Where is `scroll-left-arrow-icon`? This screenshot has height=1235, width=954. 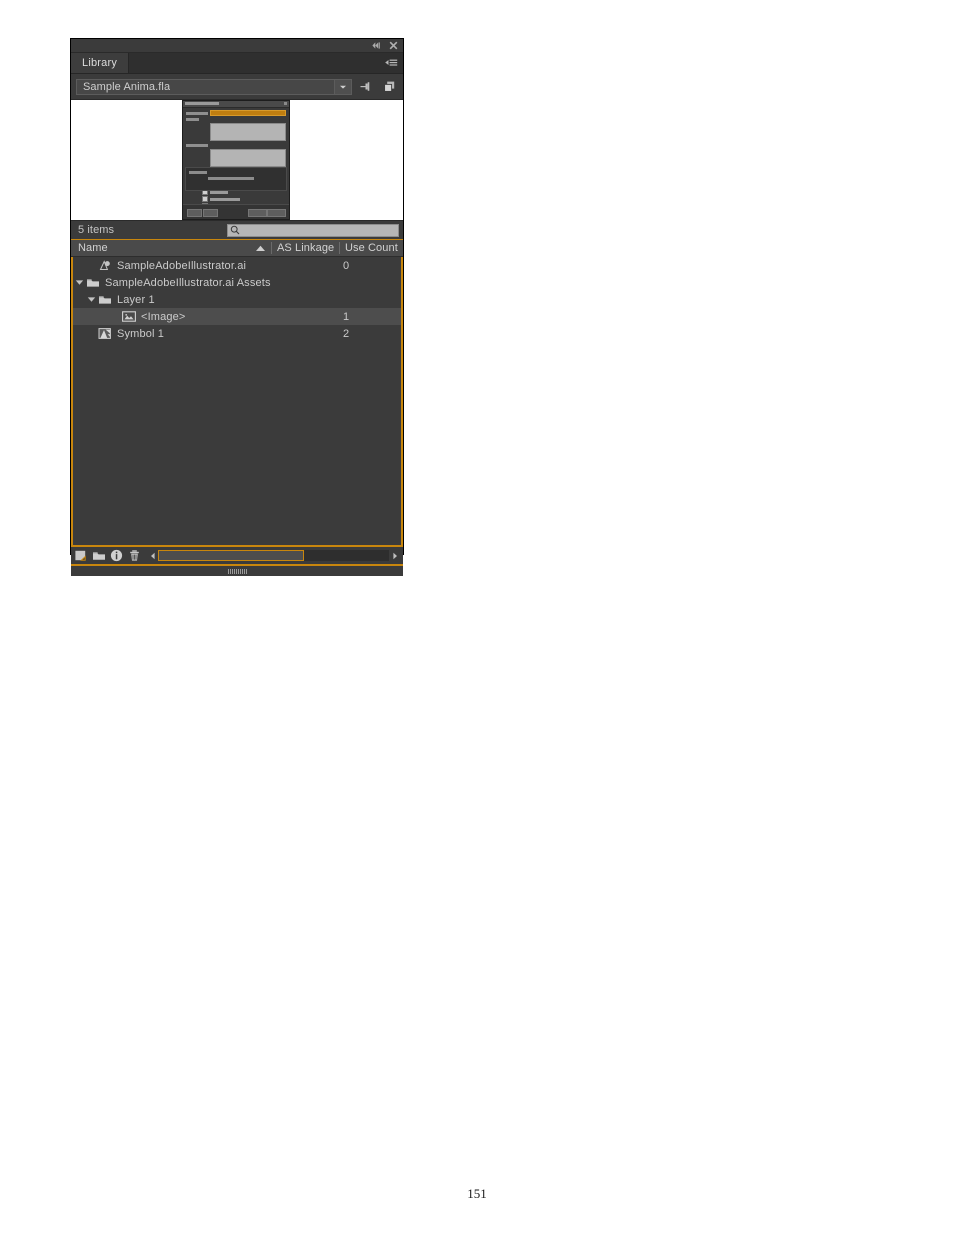
scroll-left-arrow-icon is located at coordinates (152, 555).